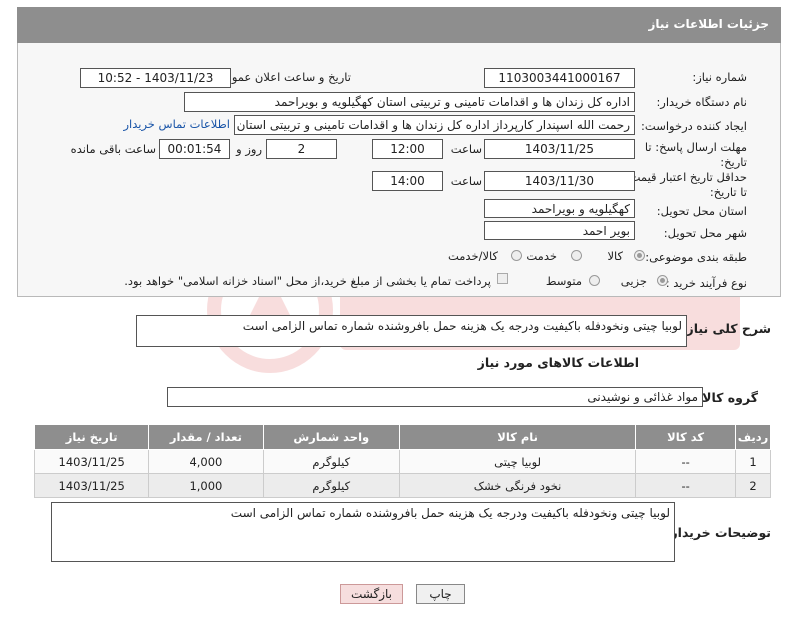 The width and height of the screenshot is (789, 620). What do you see at coordinates (517, 461) in the screenshot?
I see `cell-name: لوبیا چیتی` at bounding box center [517, 461].